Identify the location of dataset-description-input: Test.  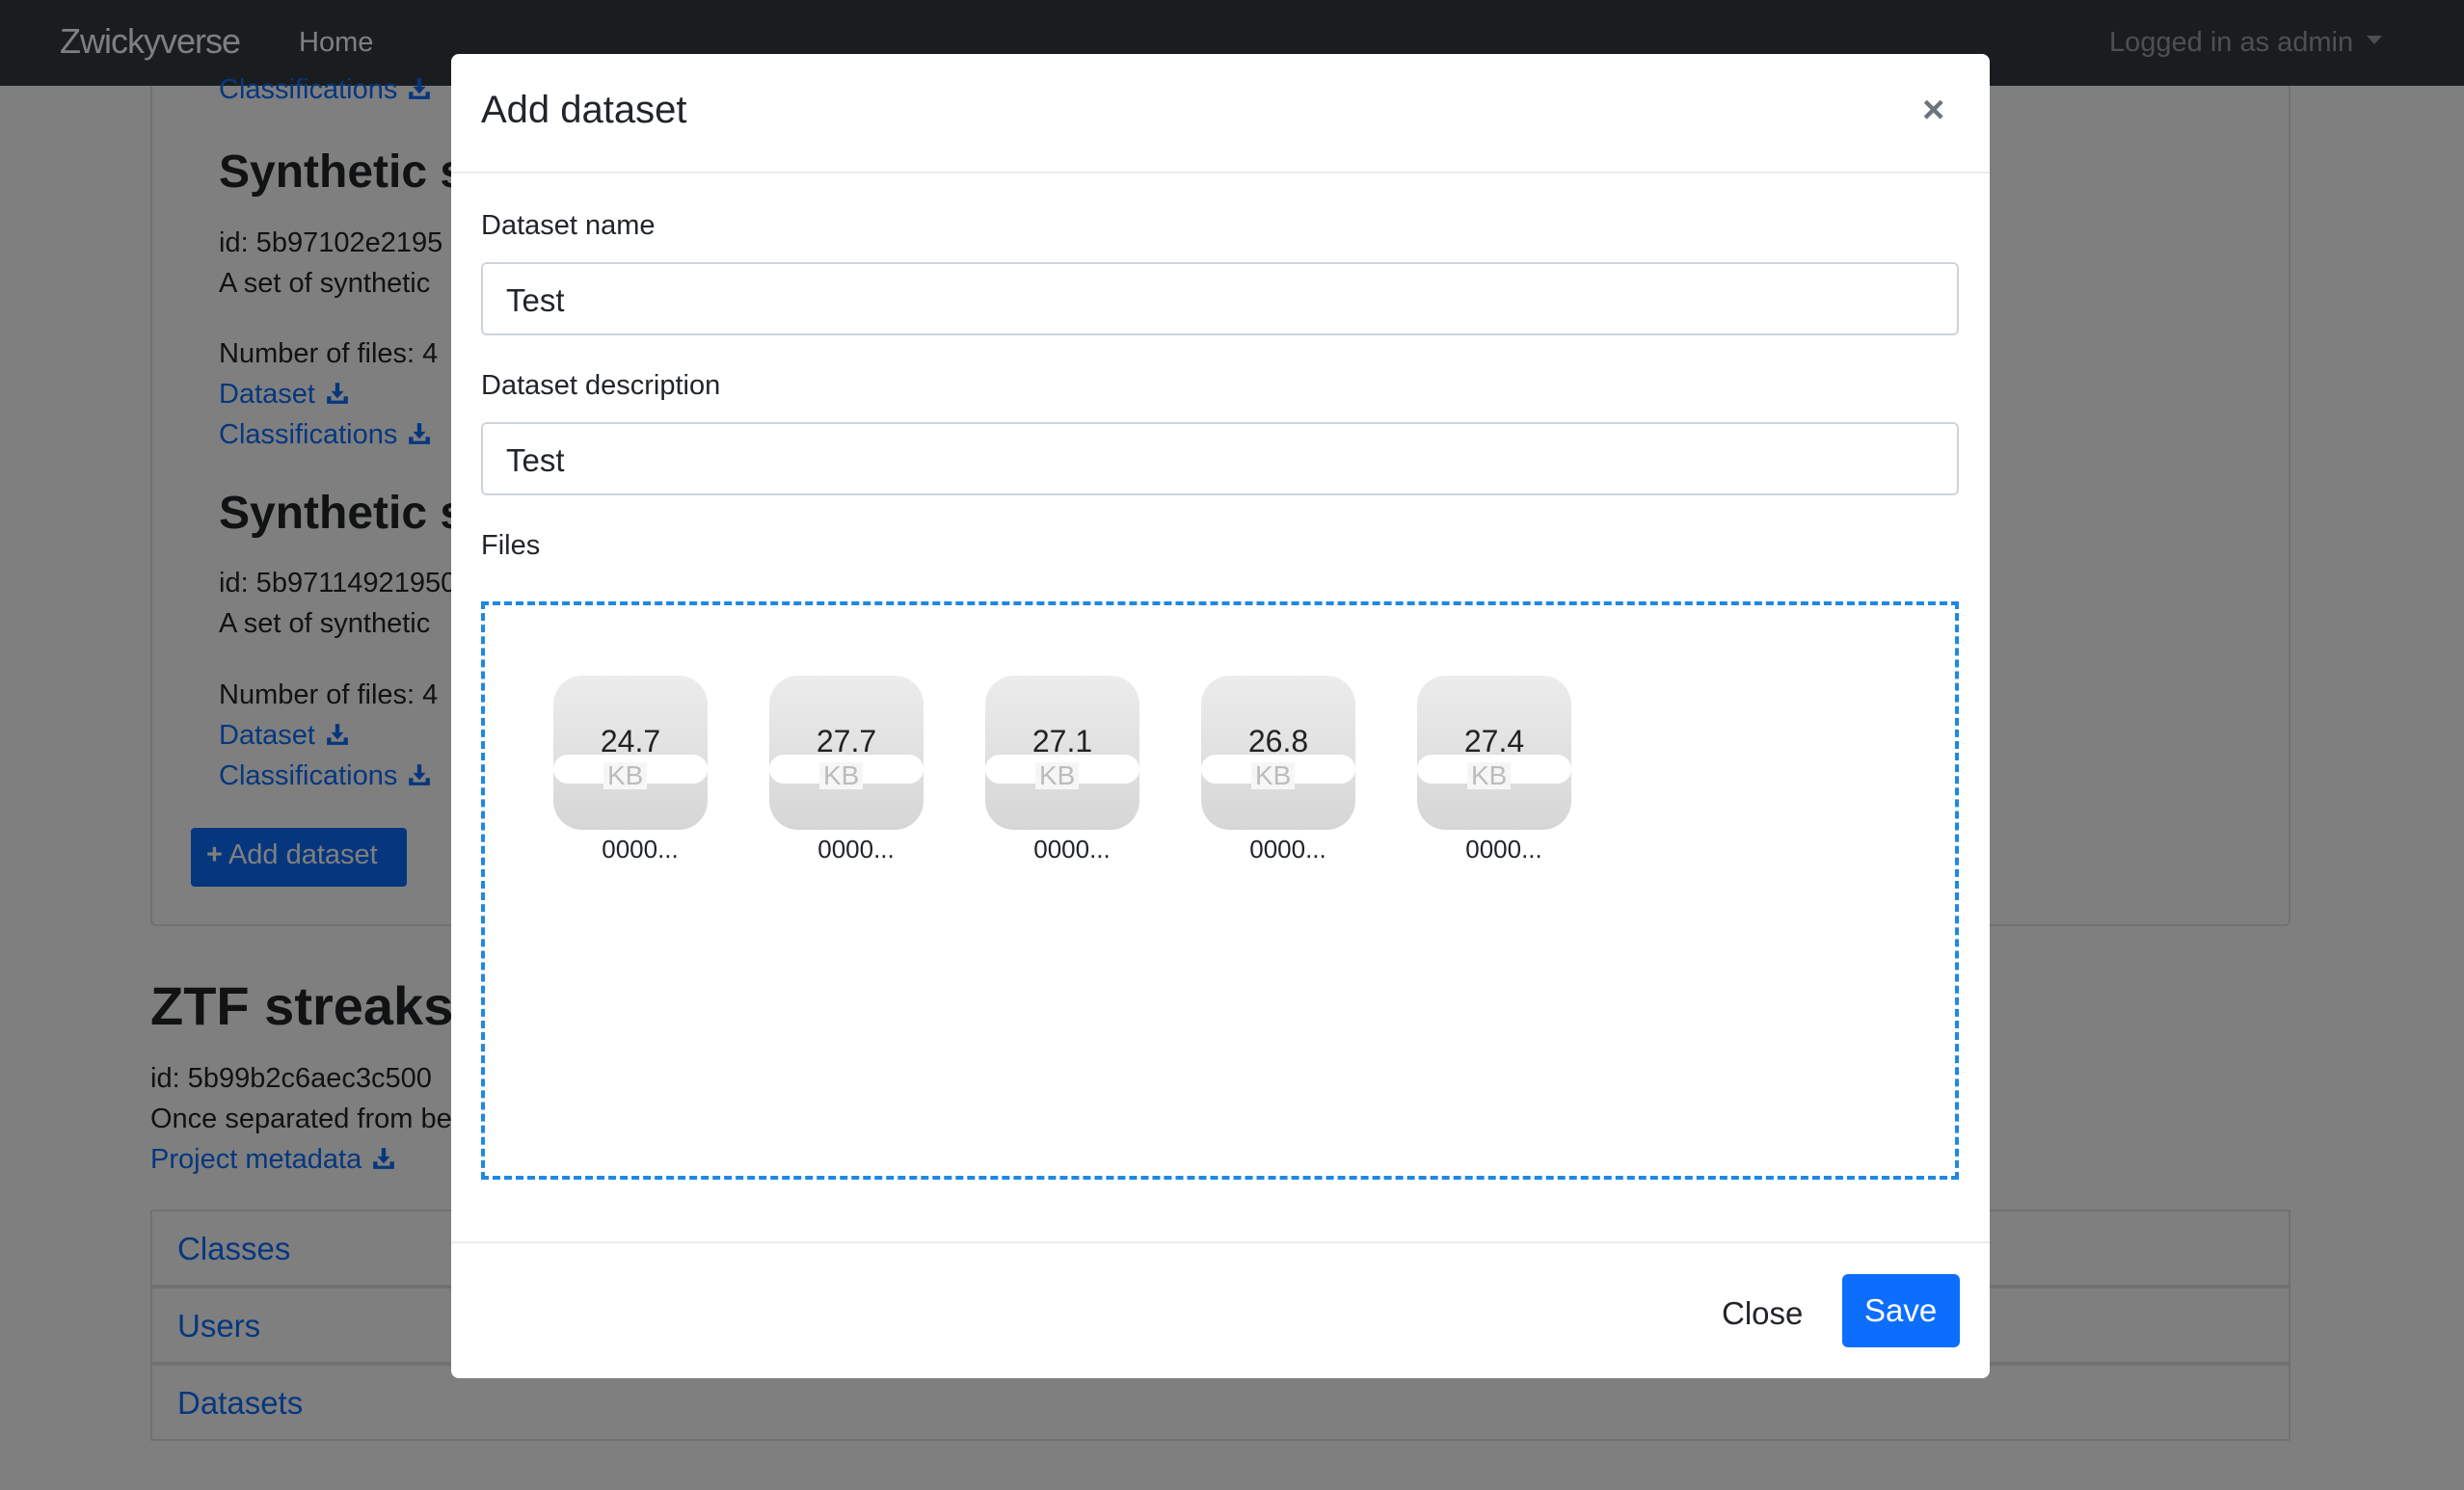
(1220, 458).